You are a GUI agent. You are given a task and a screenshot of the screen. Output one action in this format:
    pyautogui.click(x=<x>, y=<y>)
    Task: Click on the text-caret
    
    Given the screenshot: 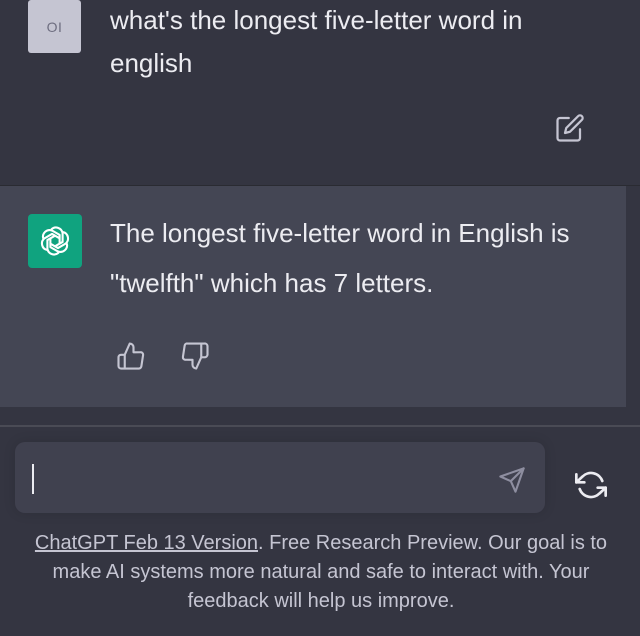 What is the action you would take?
    pyautogui.click(x=33, y=479)
    